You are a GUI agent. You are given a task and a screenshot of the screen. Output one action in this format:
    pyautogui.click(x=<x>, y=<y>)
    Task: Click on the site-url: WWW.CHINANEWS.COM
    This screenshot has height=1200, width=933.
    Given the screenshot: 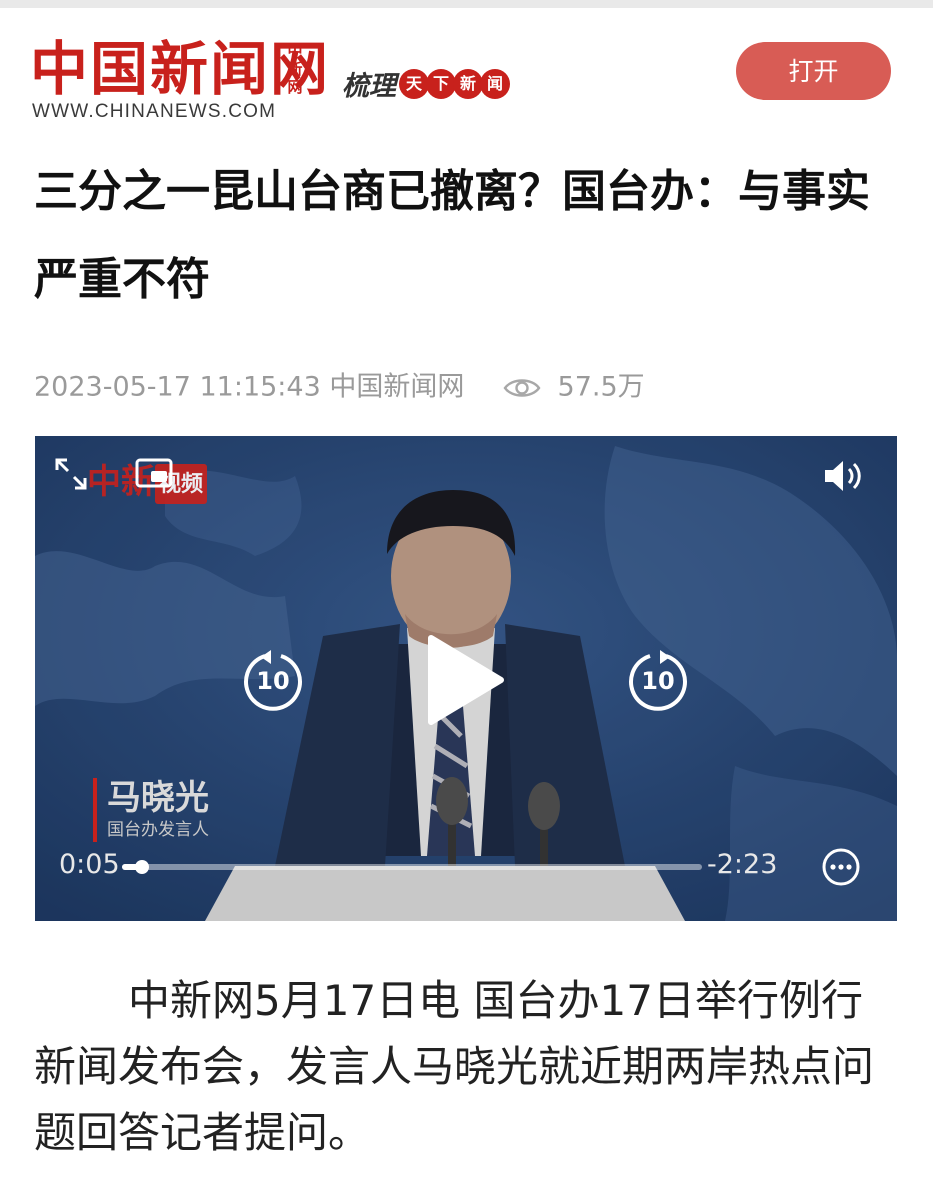 What is the action you would take?
    pyautogui.click(x=154, y=111)
    